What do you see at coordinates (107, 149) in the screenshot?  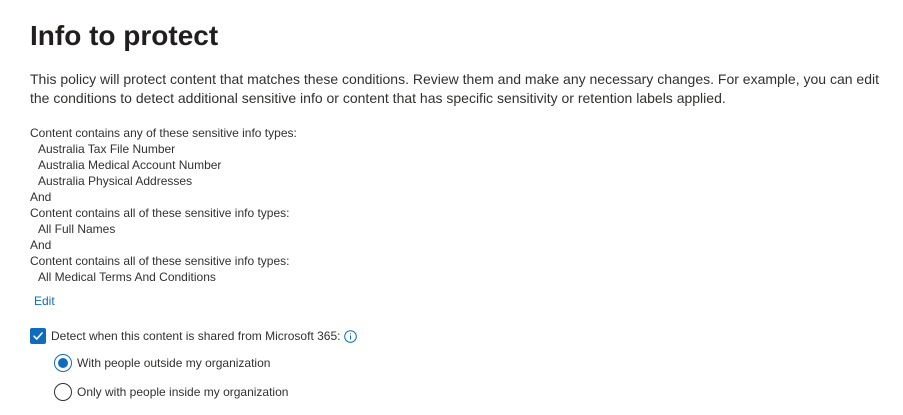 I see `condition-line: Australia Tax File Number` at bounding box center [107, 149].